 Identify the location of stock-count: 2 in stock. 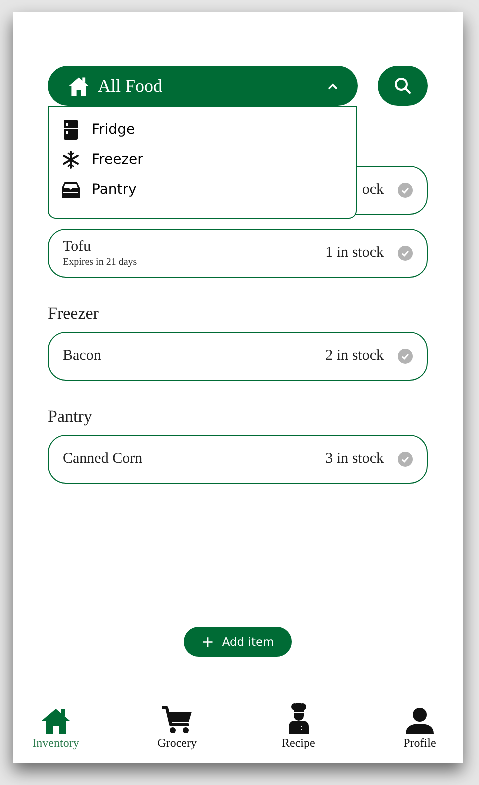
(355, 356).